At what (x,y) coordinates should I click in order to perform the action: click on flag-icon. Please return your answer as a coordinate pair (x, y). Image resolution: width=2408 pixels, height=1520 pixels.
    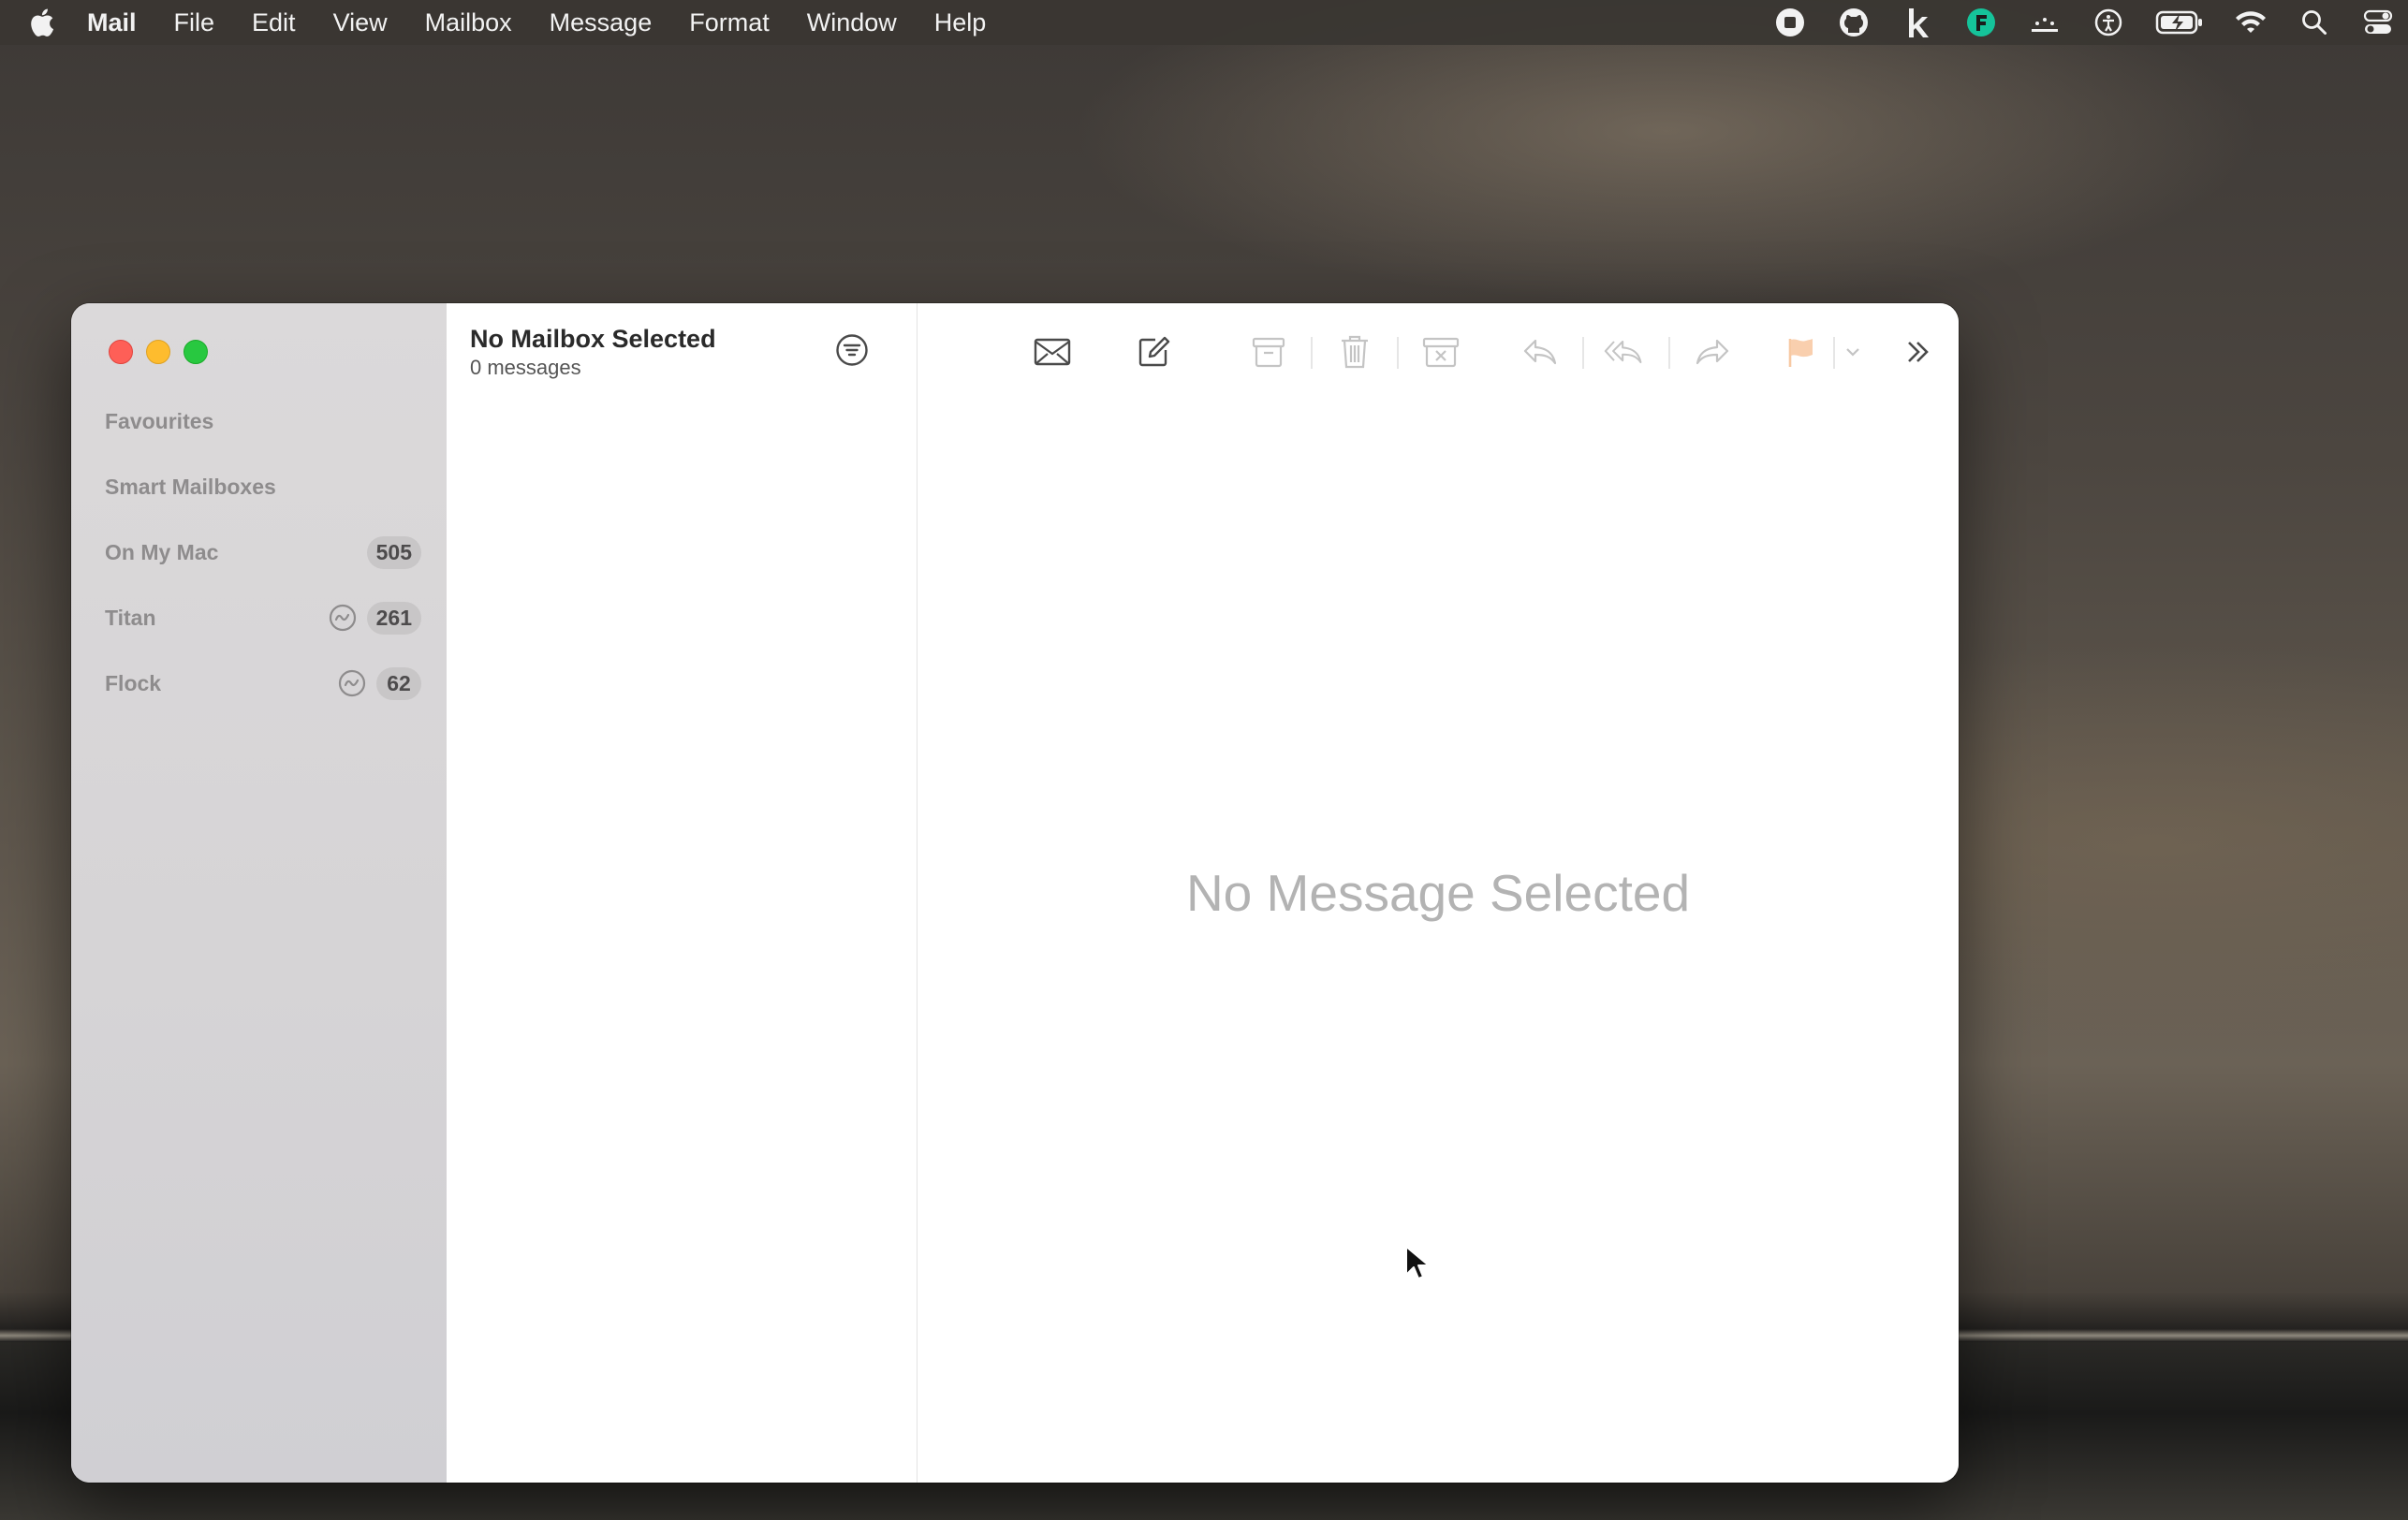
    Looking at the image, I should click on (1800, 353).